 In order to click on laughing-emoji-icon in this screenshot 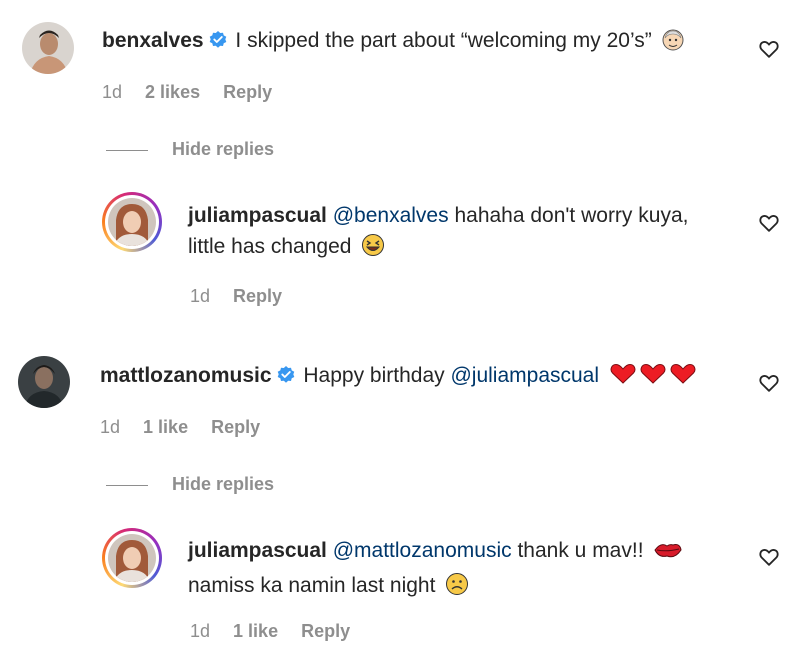, I will do `click(373, 249)`.